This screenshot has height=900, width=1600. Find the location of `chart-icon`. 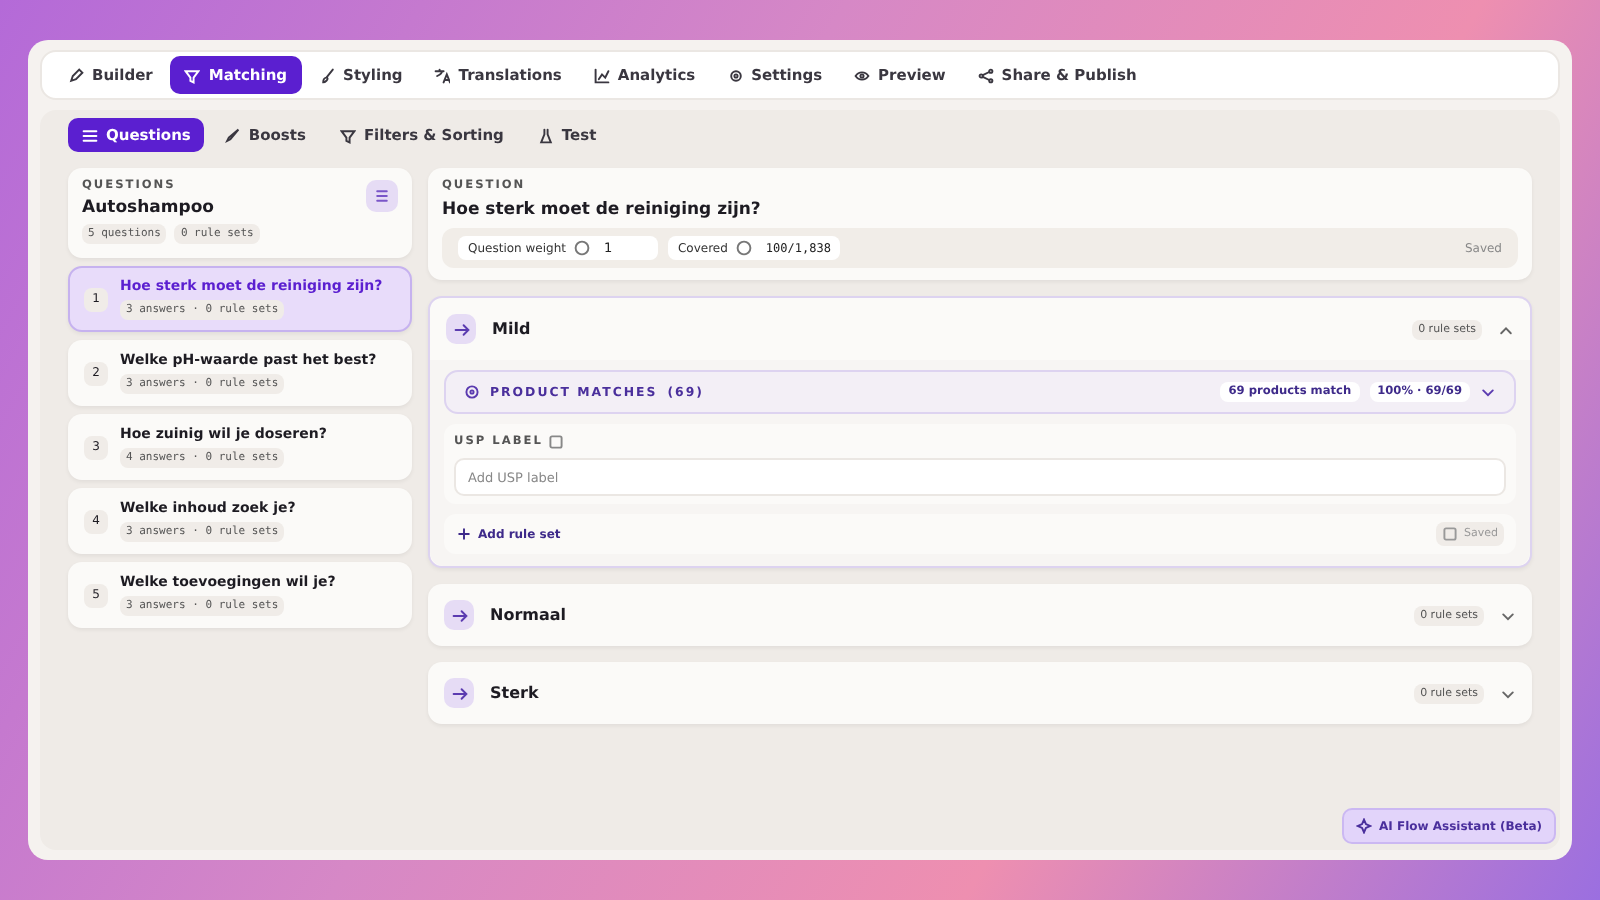

chart-icon is located at coordinates (601, 75).